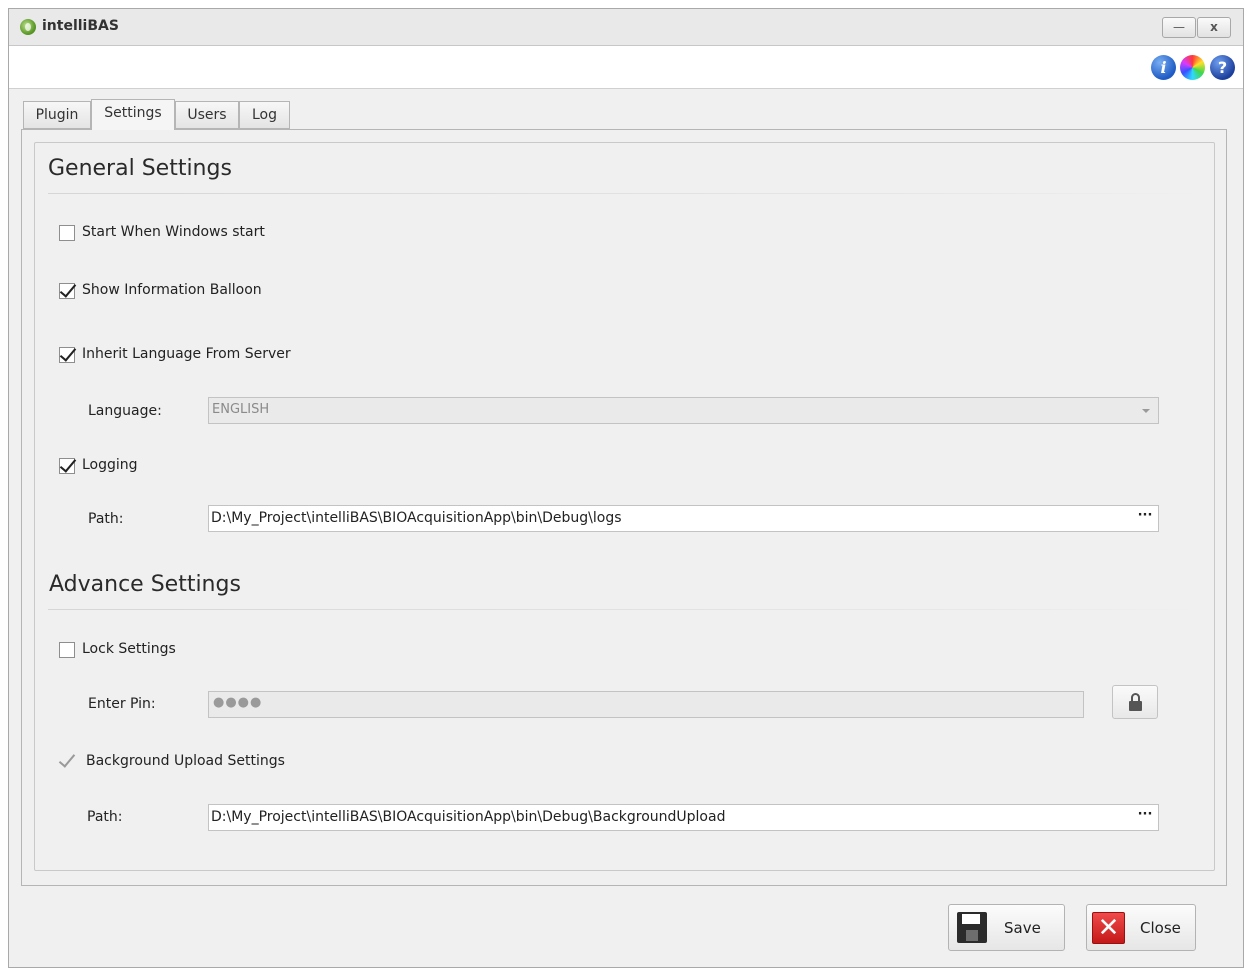 This screenshot has width=1250, height=969. I want to click on window-title: intelliBAS, so click(80, 26).